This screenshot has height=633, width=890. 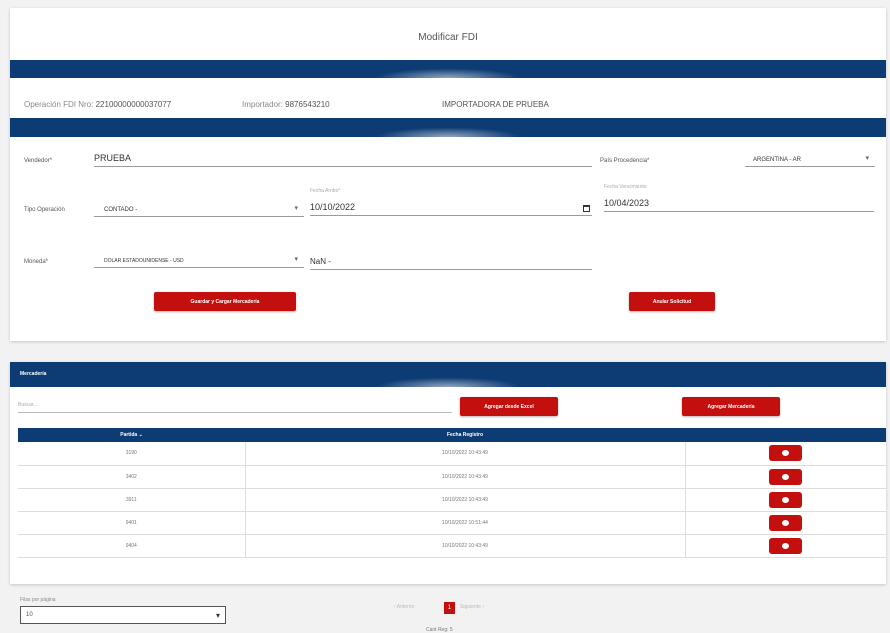 I want to click on operacion-value: 22100000000037077, so click(x=133, y=104).